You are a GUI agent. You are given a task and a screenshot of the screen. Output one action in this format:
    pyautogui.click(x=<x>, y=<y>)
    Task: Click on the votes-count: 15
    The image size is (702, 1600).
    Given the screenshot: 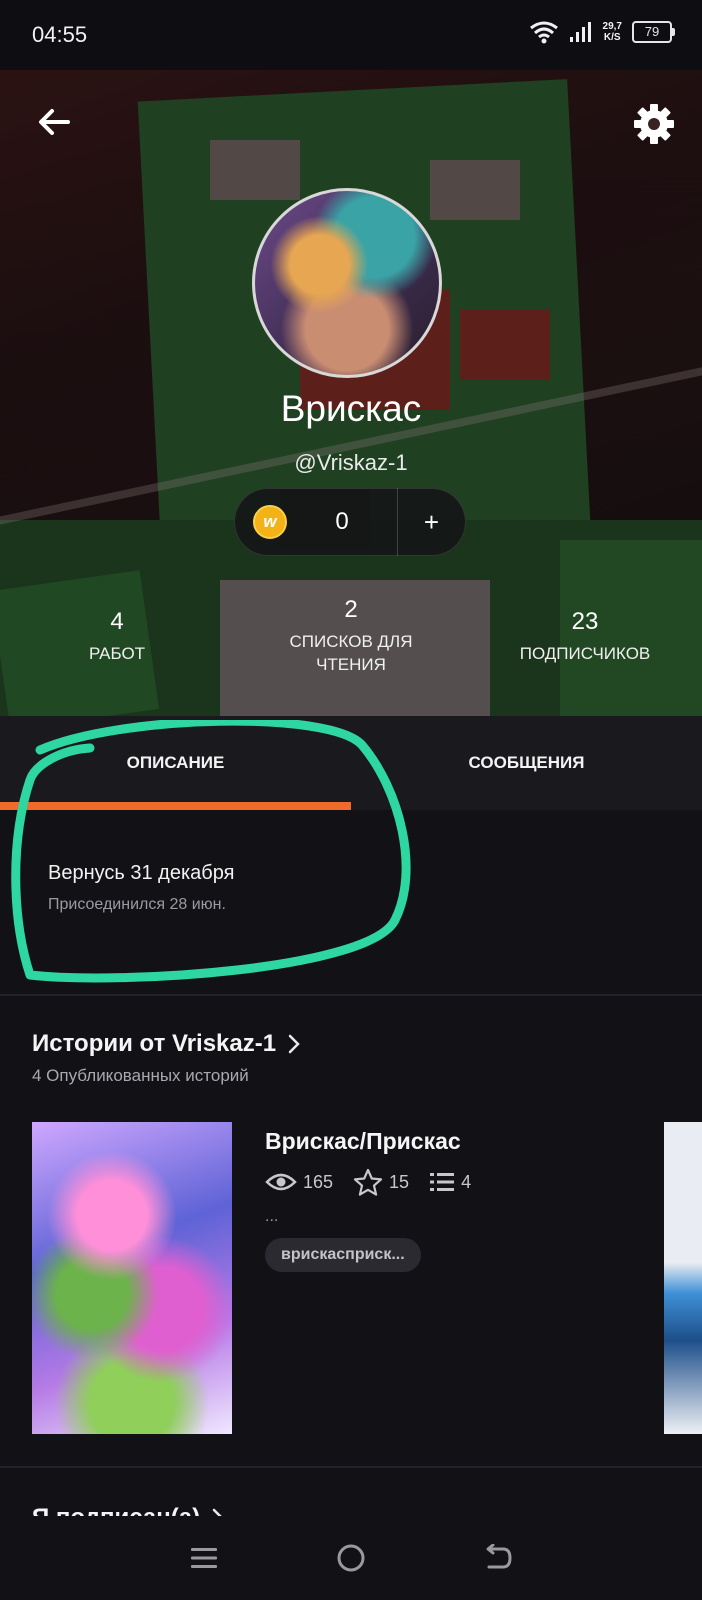 What is the action you would take?
    pyautogui.click(x=399, y=1181)
    